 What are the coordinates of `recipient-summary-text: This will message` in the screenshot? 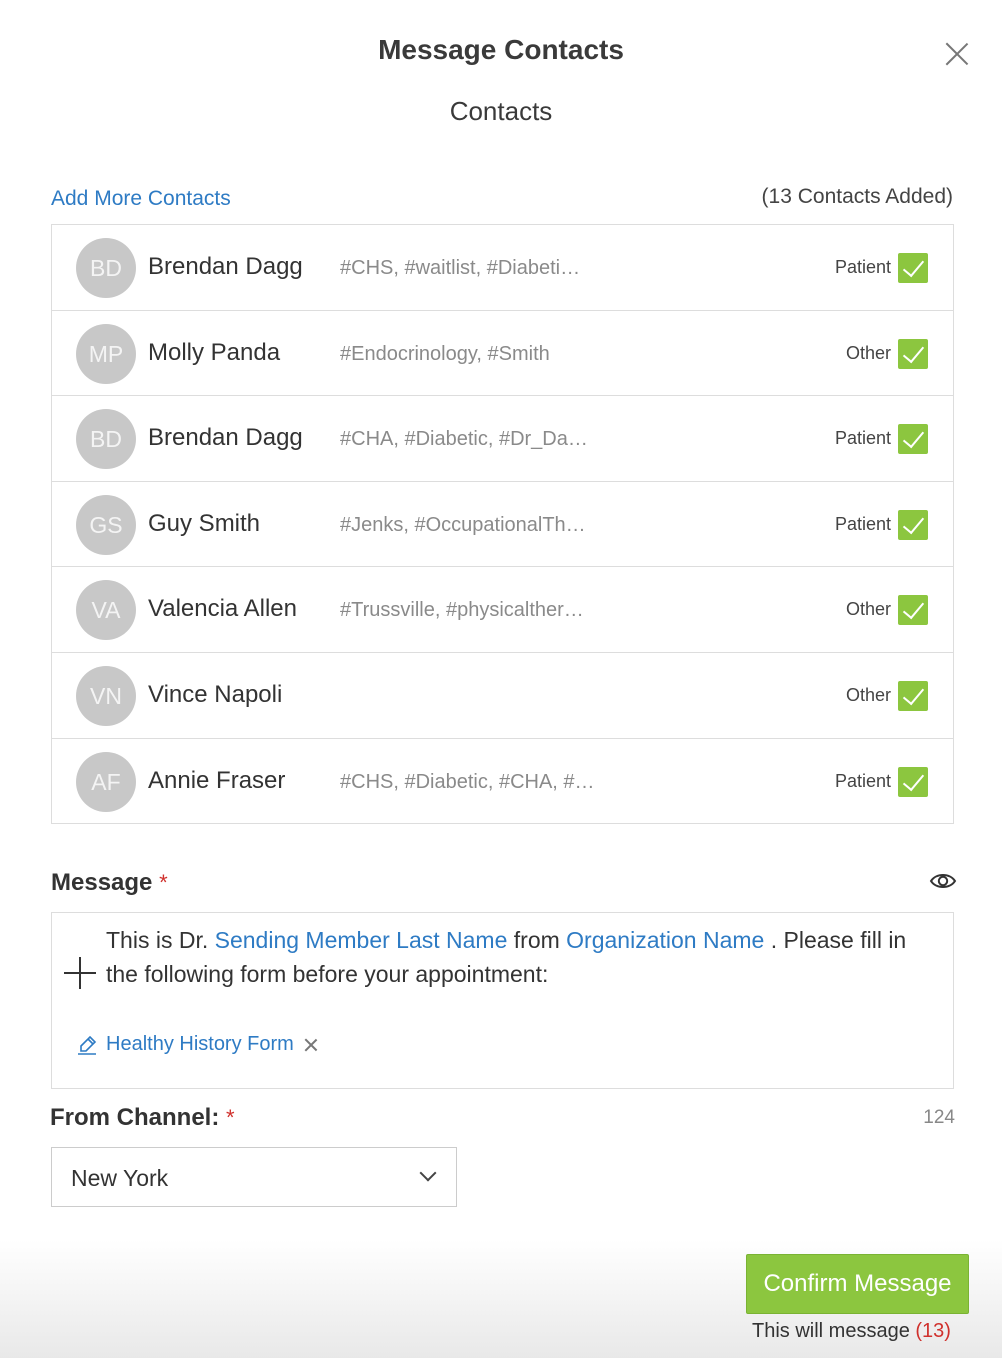 It's located at (831, 1331).